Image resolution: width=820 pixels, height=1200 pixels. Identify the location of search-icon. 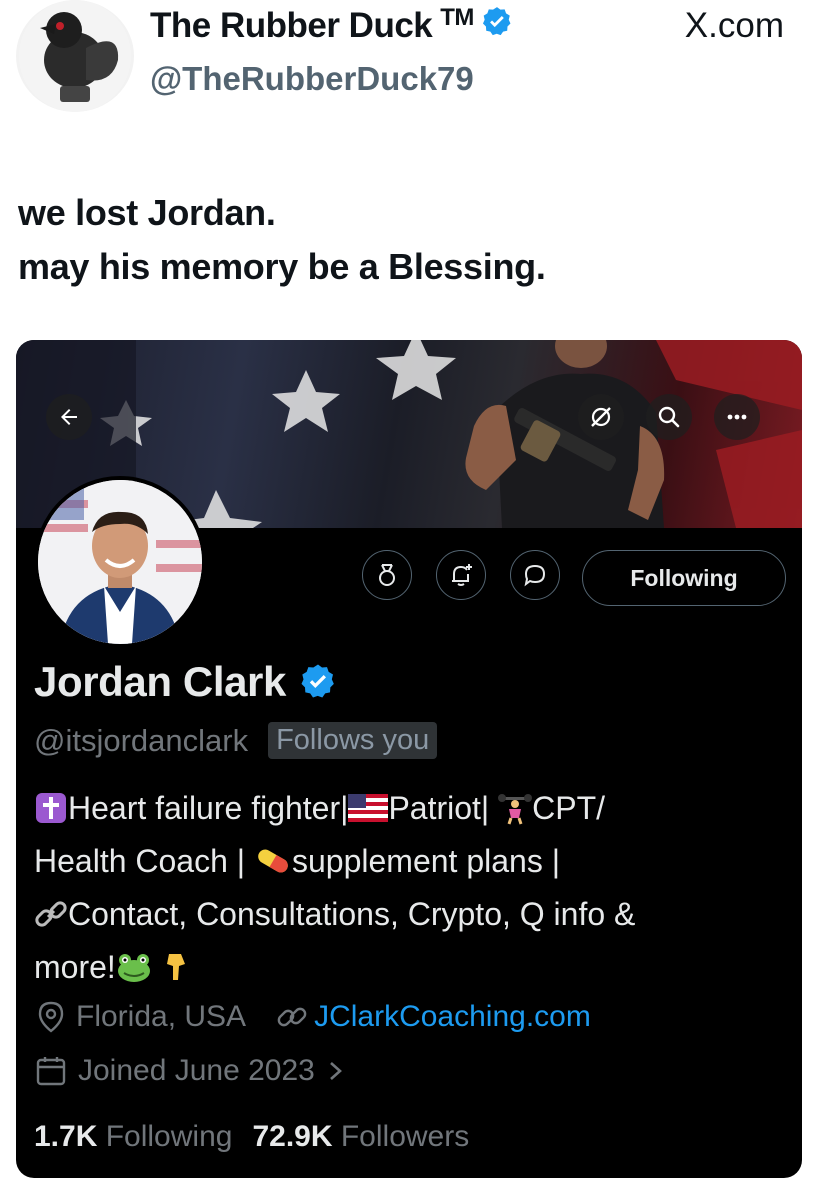
(669, 417).